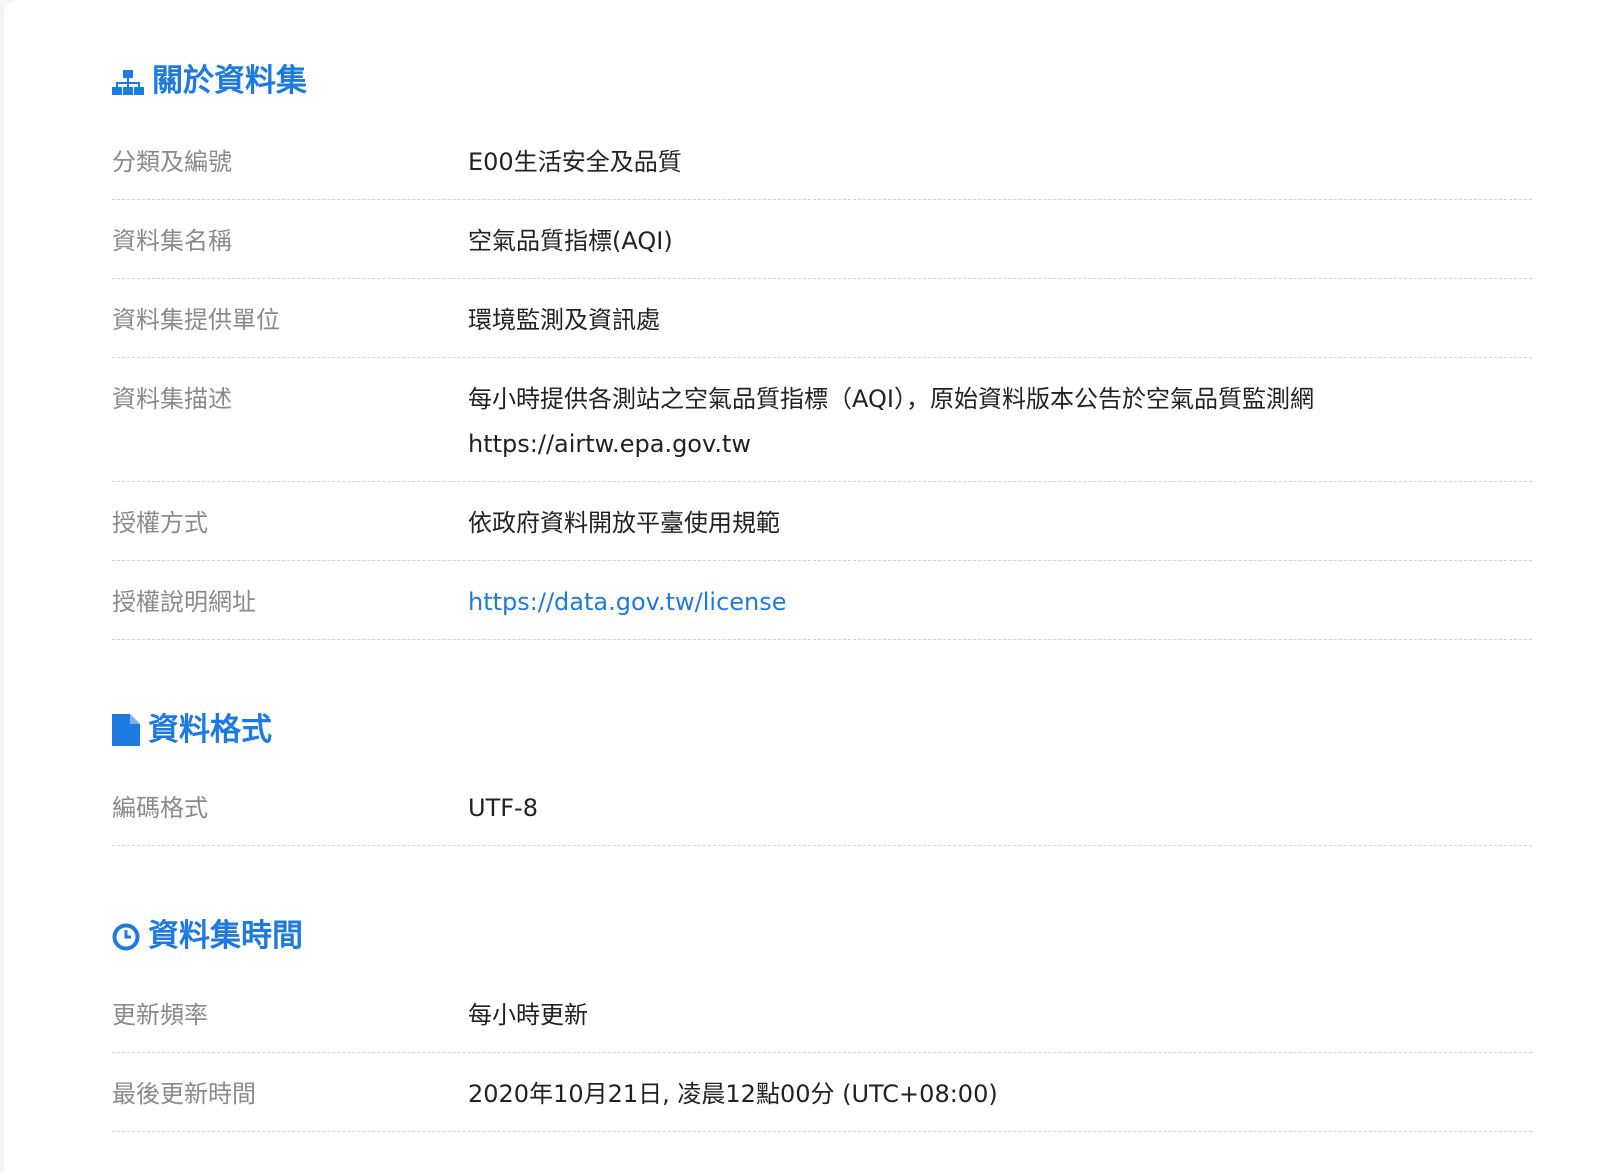 The height and width of the screenshot is (1172, 1600). I want to click on section-title-time: 資料集時間, so click(207, 936).